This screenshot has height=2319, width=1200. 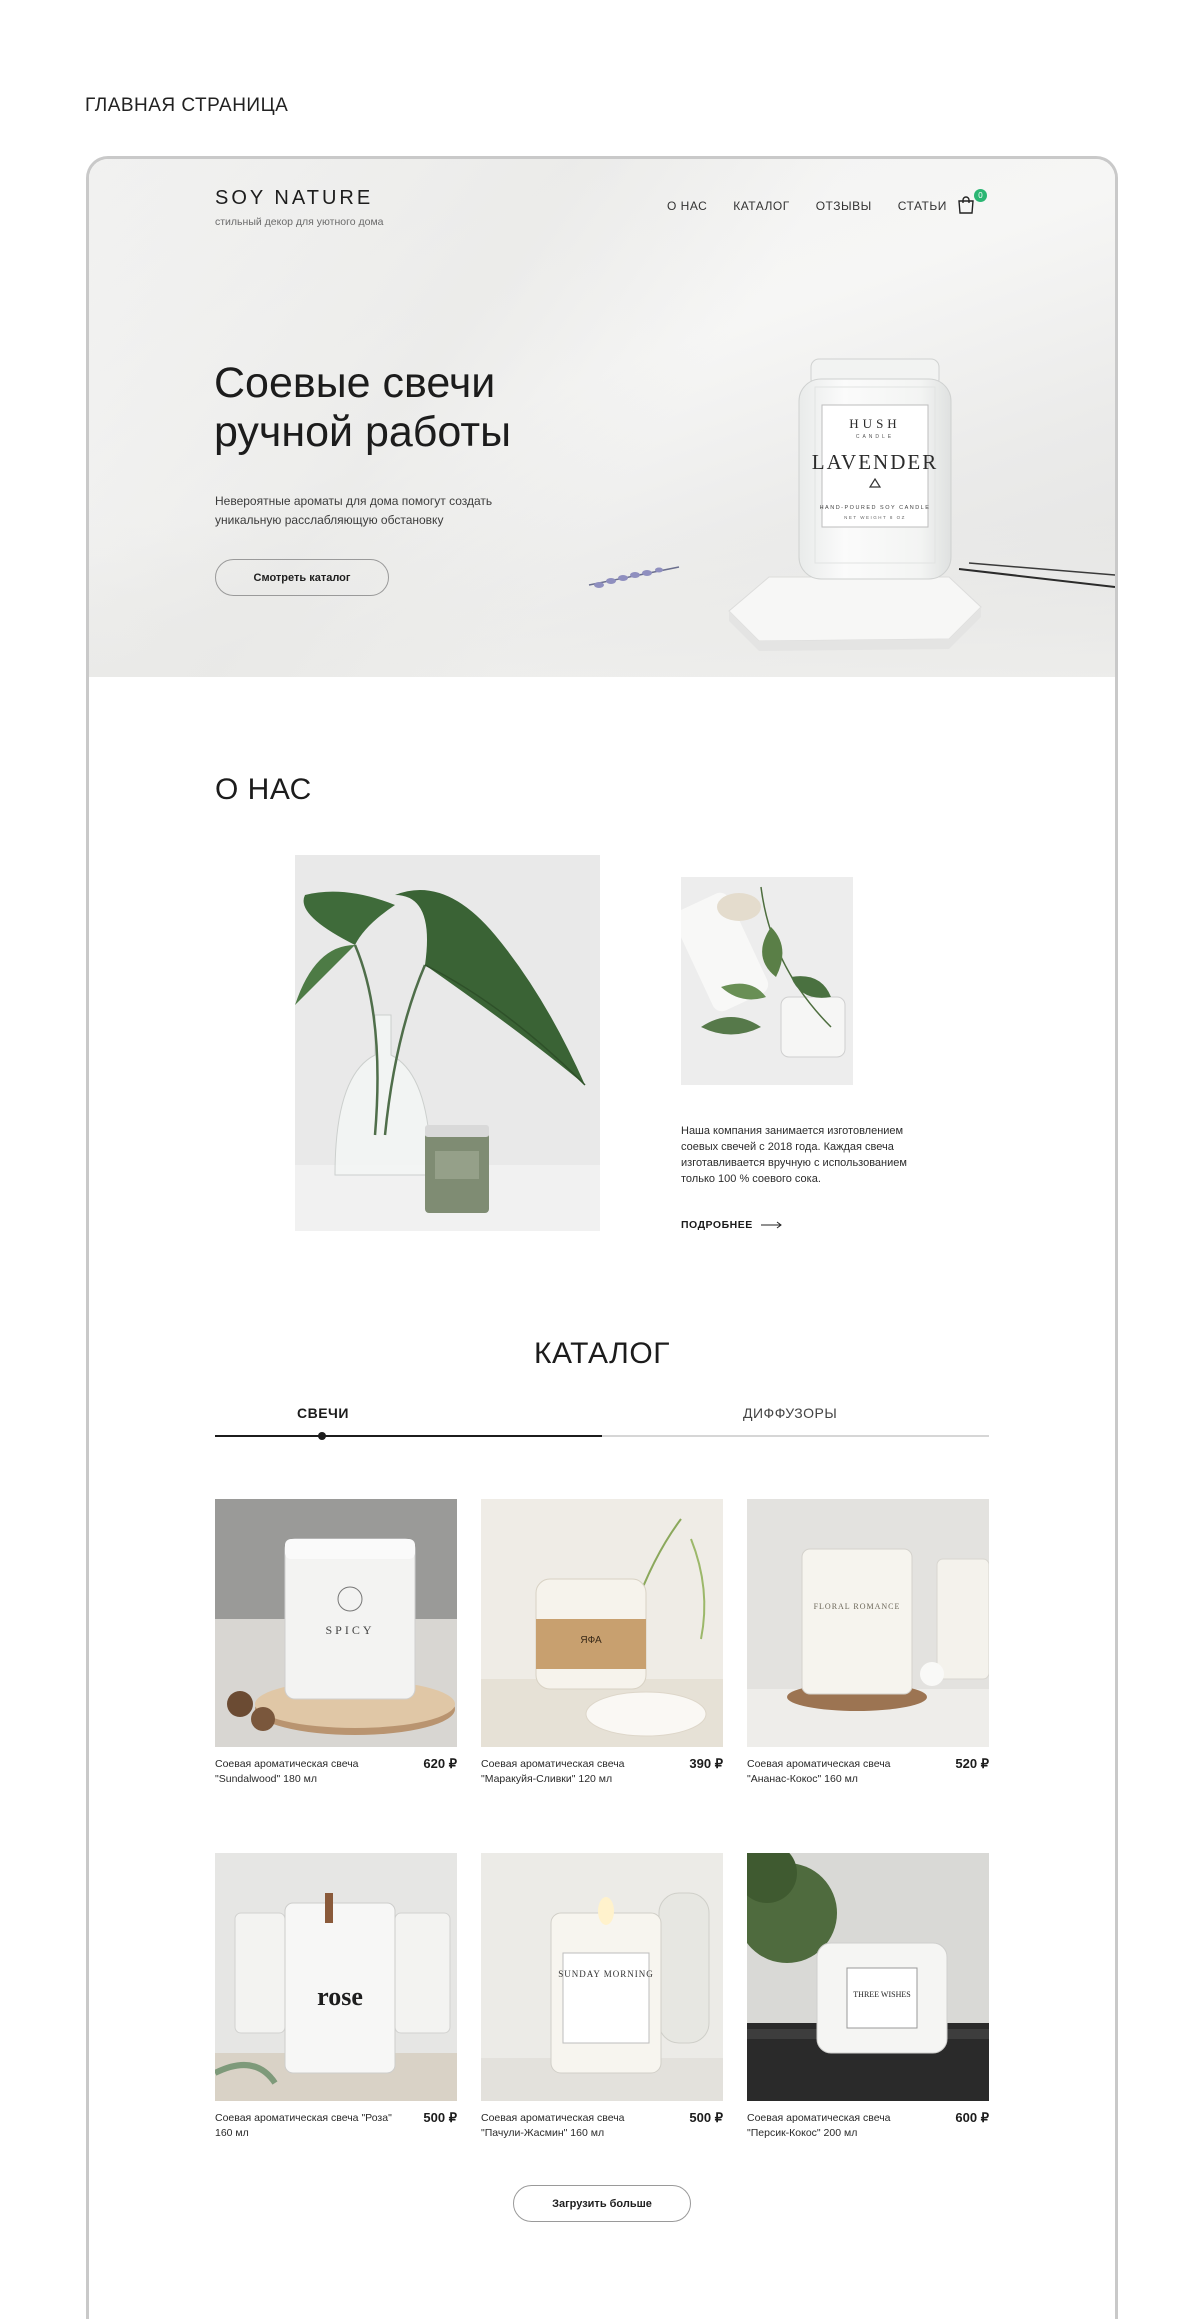 I want to click on read-more-link: ПОДРОБНЕЕ, so click(x=732, y=1225).